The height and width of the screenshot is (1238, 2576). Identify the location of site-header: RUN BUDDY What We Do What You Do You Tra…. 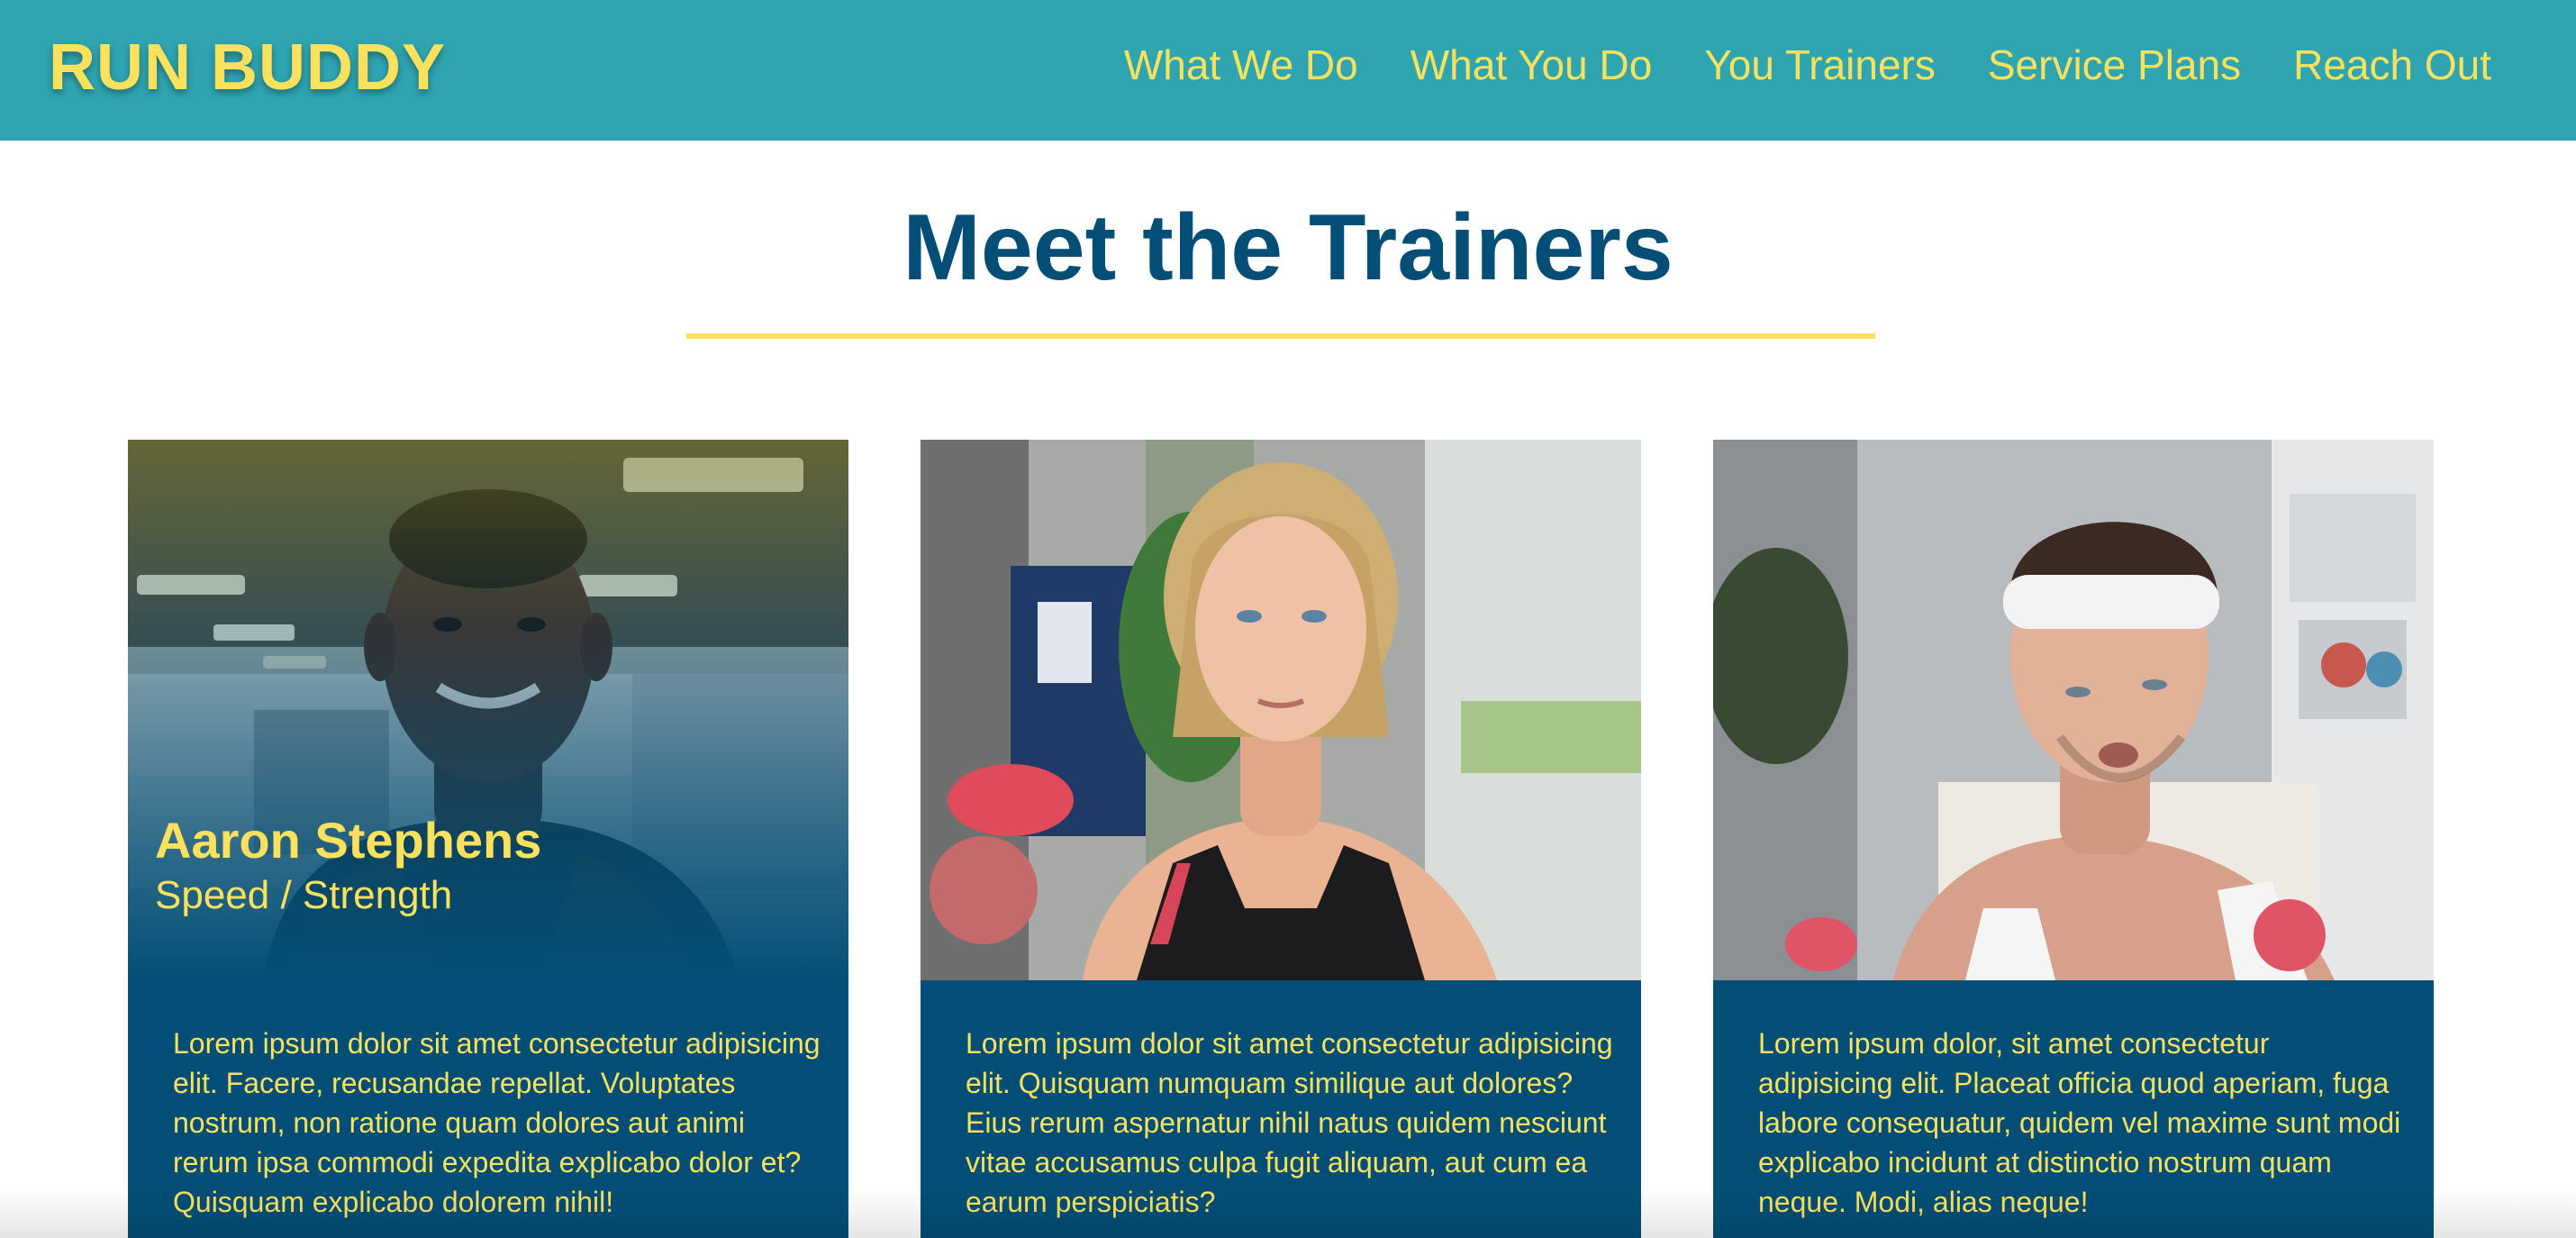
(1288, 70).